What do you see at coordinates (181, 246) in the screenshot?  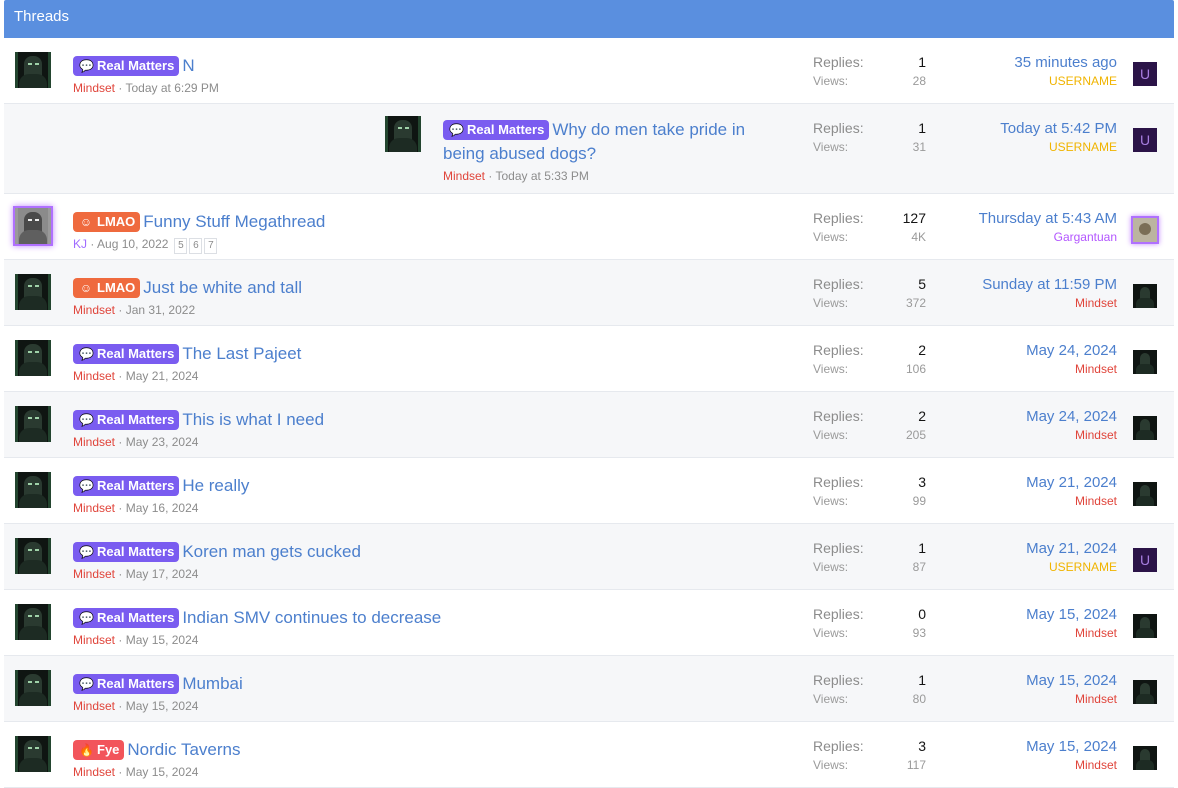 I see `page-link: 5` at bounding box center [181, 246].